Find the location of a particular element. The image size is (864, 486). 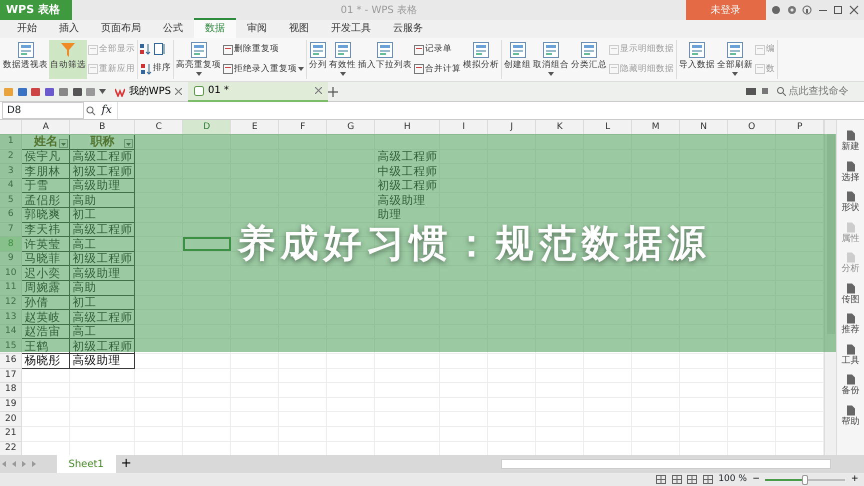

column-header: M is located at coordinates (656, 127).